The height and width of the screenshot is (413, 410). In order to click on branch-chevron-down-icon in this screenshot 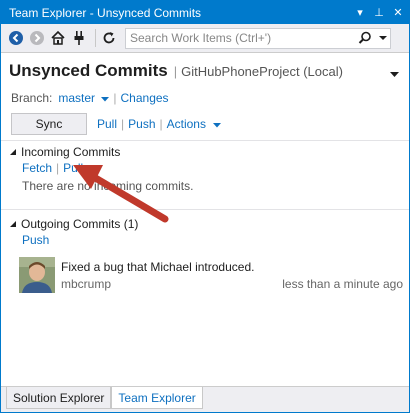, I will do `click(105, 99)`.